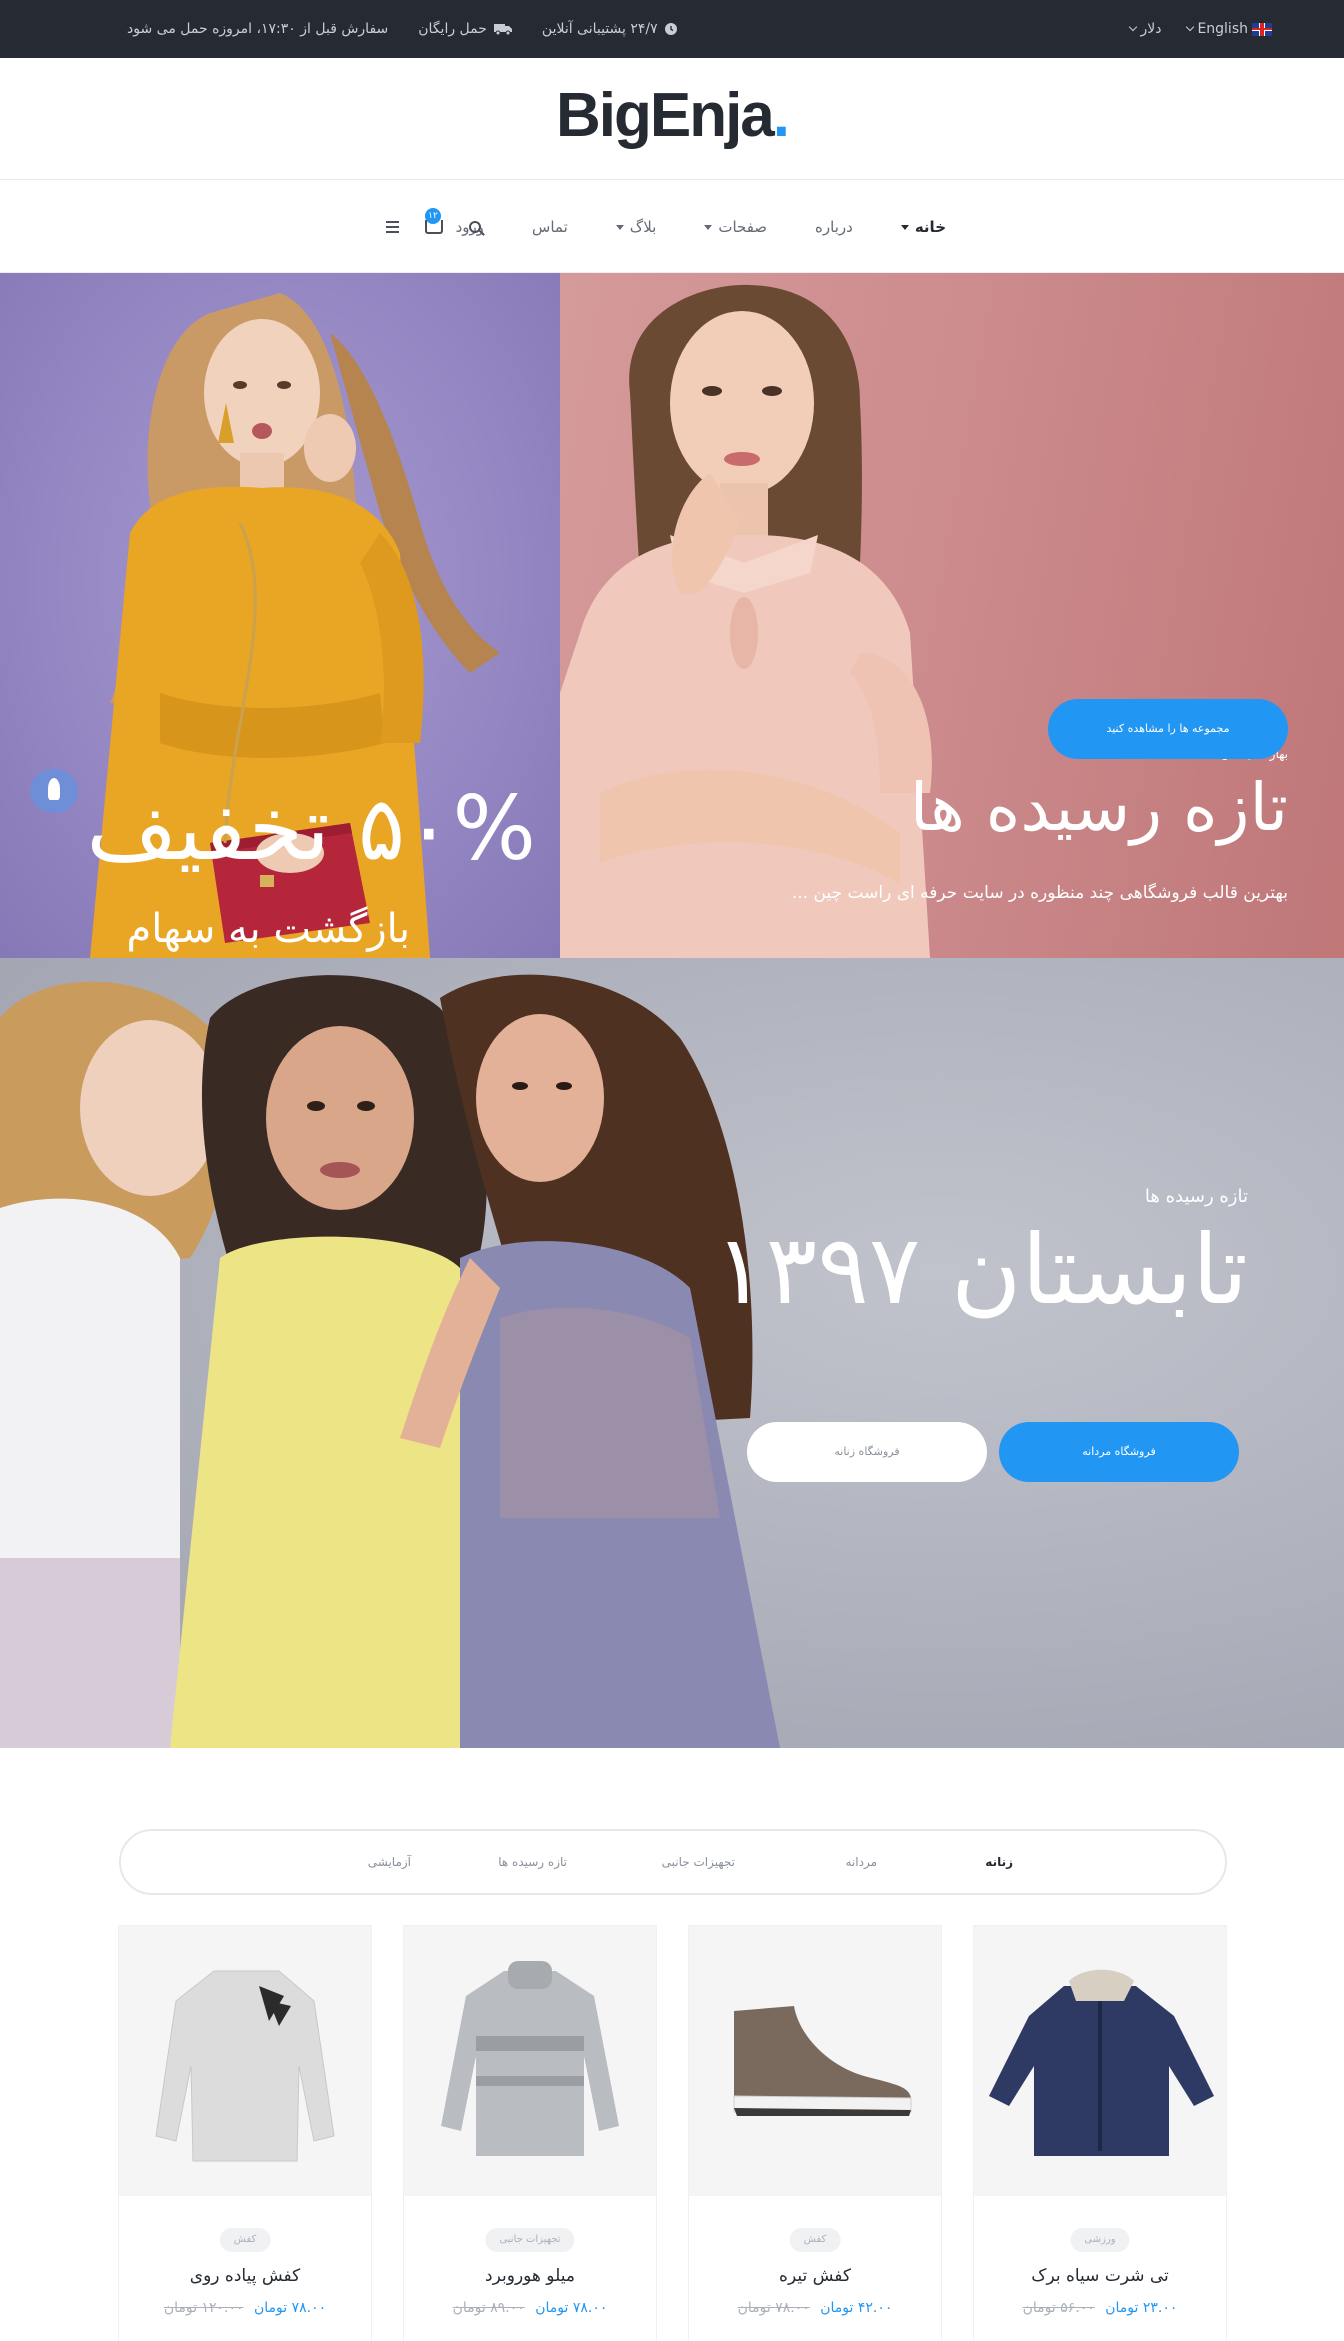  What do you see at coordinates (392, 227) in the screenshot?
I see `menu-icon` at bounding box center [392, 227].